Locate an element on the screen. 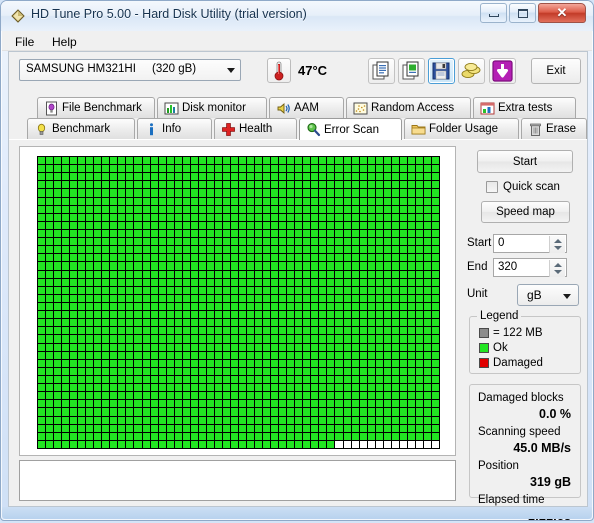 This screenshot has height=523, width=594. save-button is located at coordinates (441, 71).